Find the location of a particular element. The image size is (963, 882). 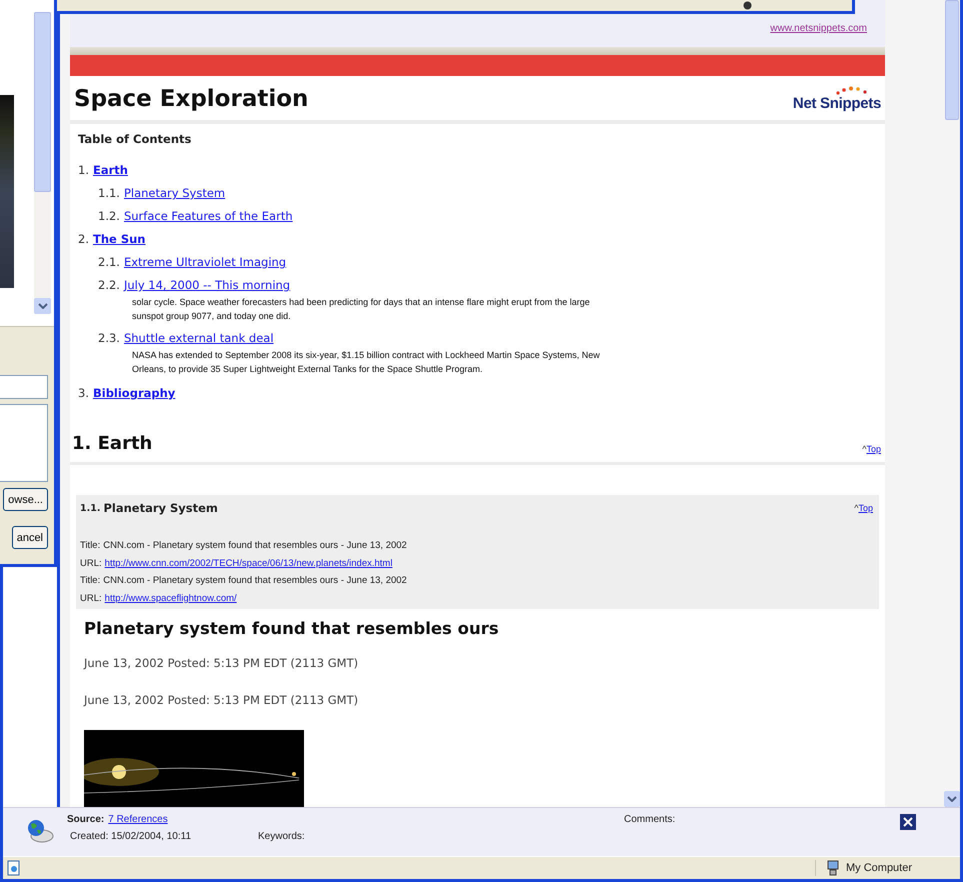

toc-link: Extreme Ultraviolet Imaging is located at coordinates (205, 262).